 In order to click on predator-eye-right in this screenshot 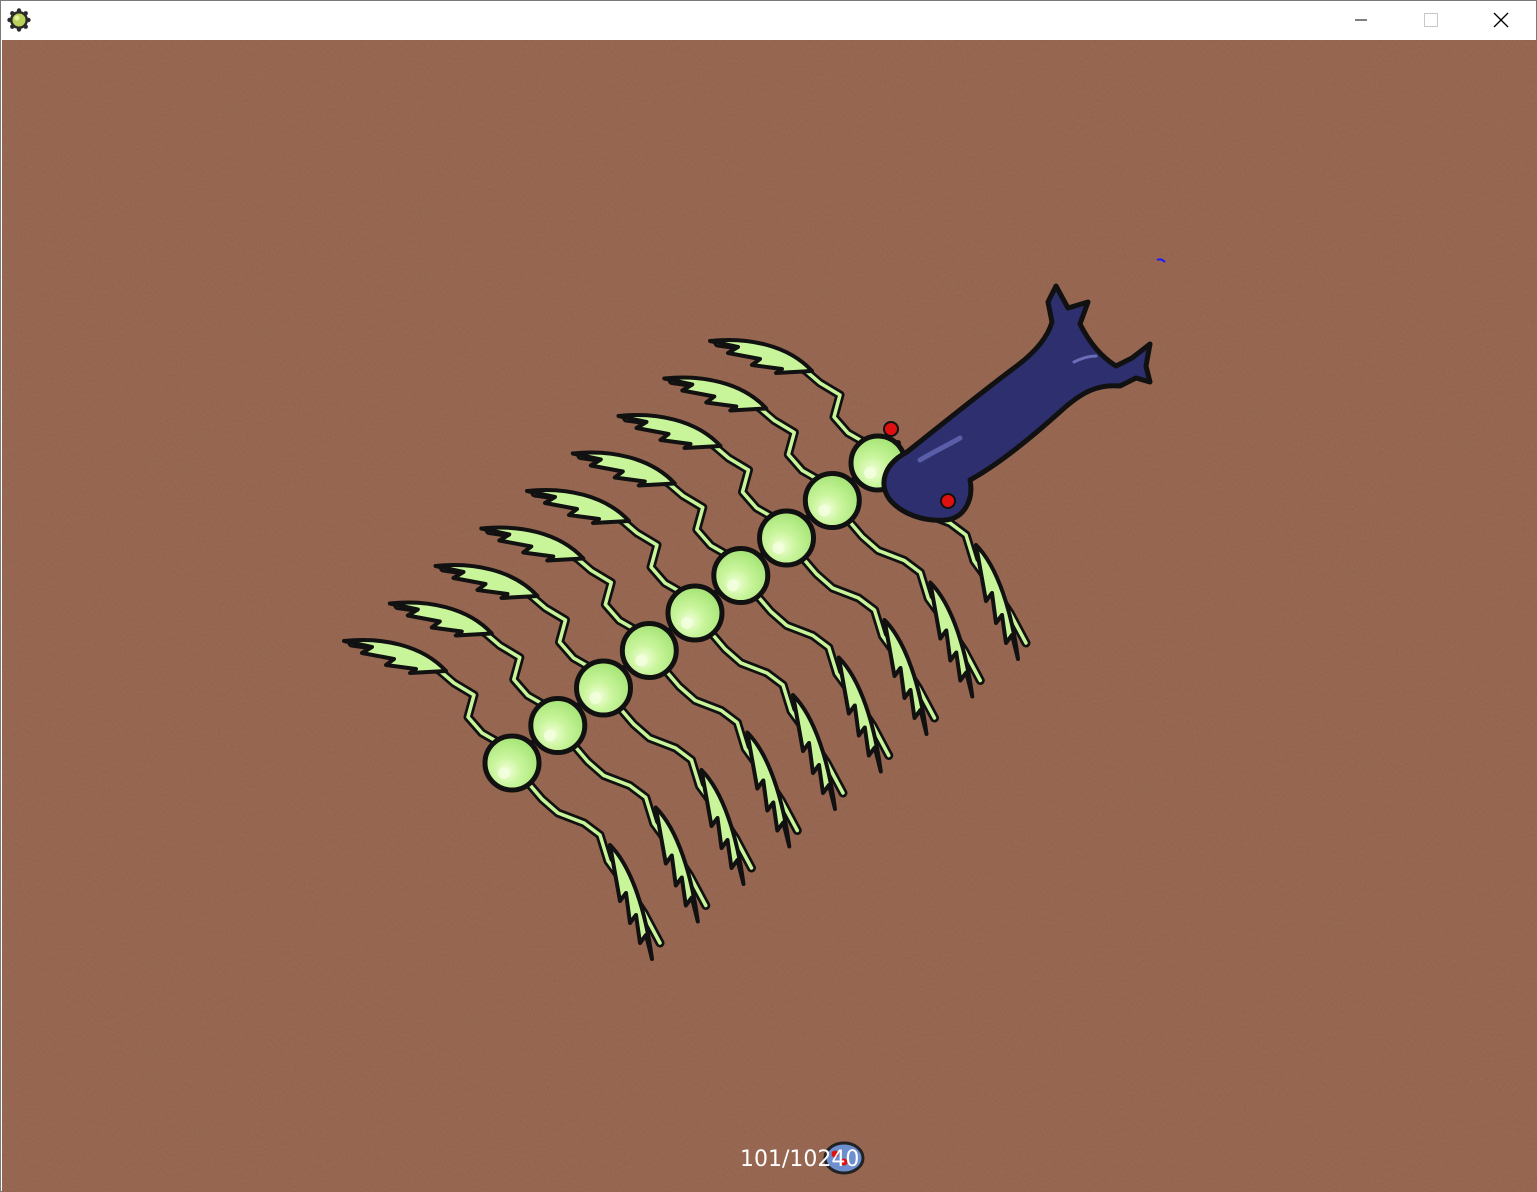, I will do `click(948, 501)`.